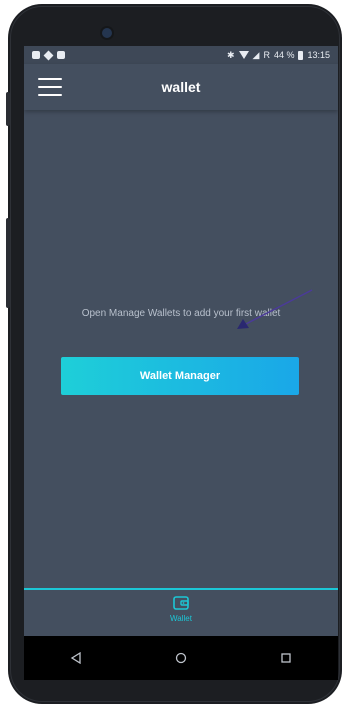 The height and width of the screenshot is (708, 348). Describe the element at coordinates (8, 109) in the screenshot. I see `volume-button` at that location.